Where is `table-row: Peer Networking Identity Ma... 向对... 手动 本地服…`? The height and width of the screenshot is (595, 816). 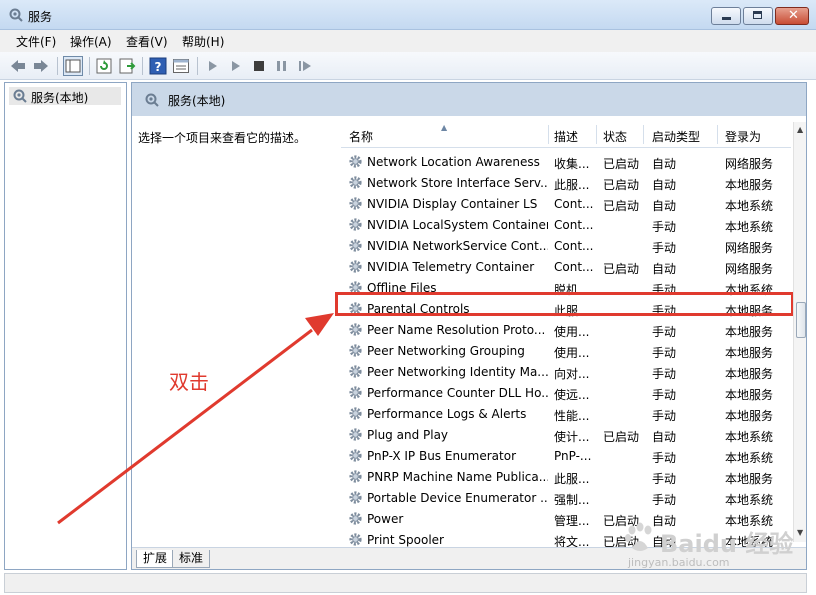
table-row: Peer Networking Identity Ma... 向对... 手动 本地服… is located at coordinates (566, 371).